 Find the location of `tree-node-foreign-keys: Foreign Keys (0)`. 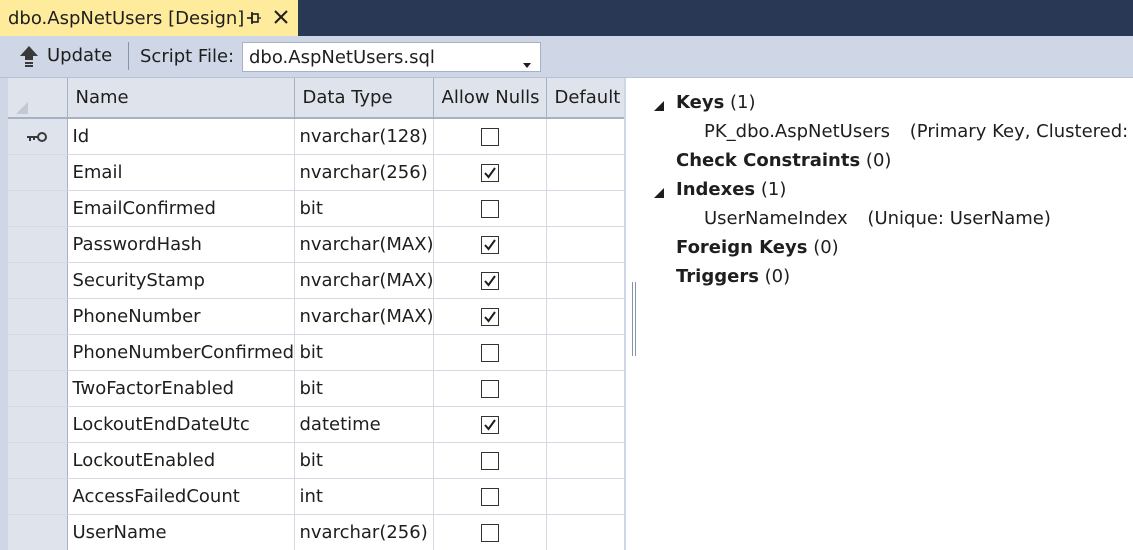

tree-node-foreign-keys: Foreign Keys (0) is located at coordinates (757, 247).